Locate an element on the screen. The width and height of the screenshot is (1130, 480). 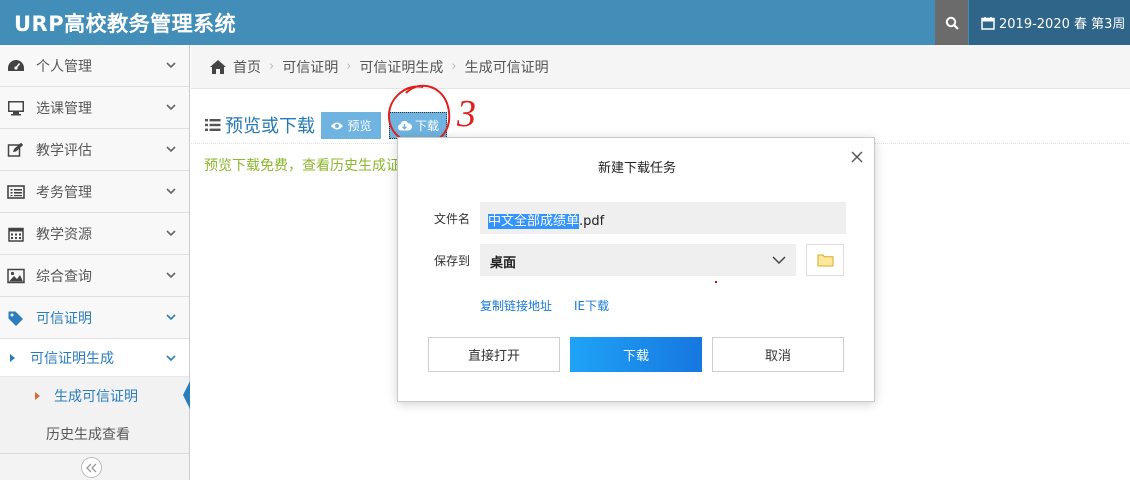
sidebar-subitem-generate: 生成可信证明 is located at coordinates (95, 396).